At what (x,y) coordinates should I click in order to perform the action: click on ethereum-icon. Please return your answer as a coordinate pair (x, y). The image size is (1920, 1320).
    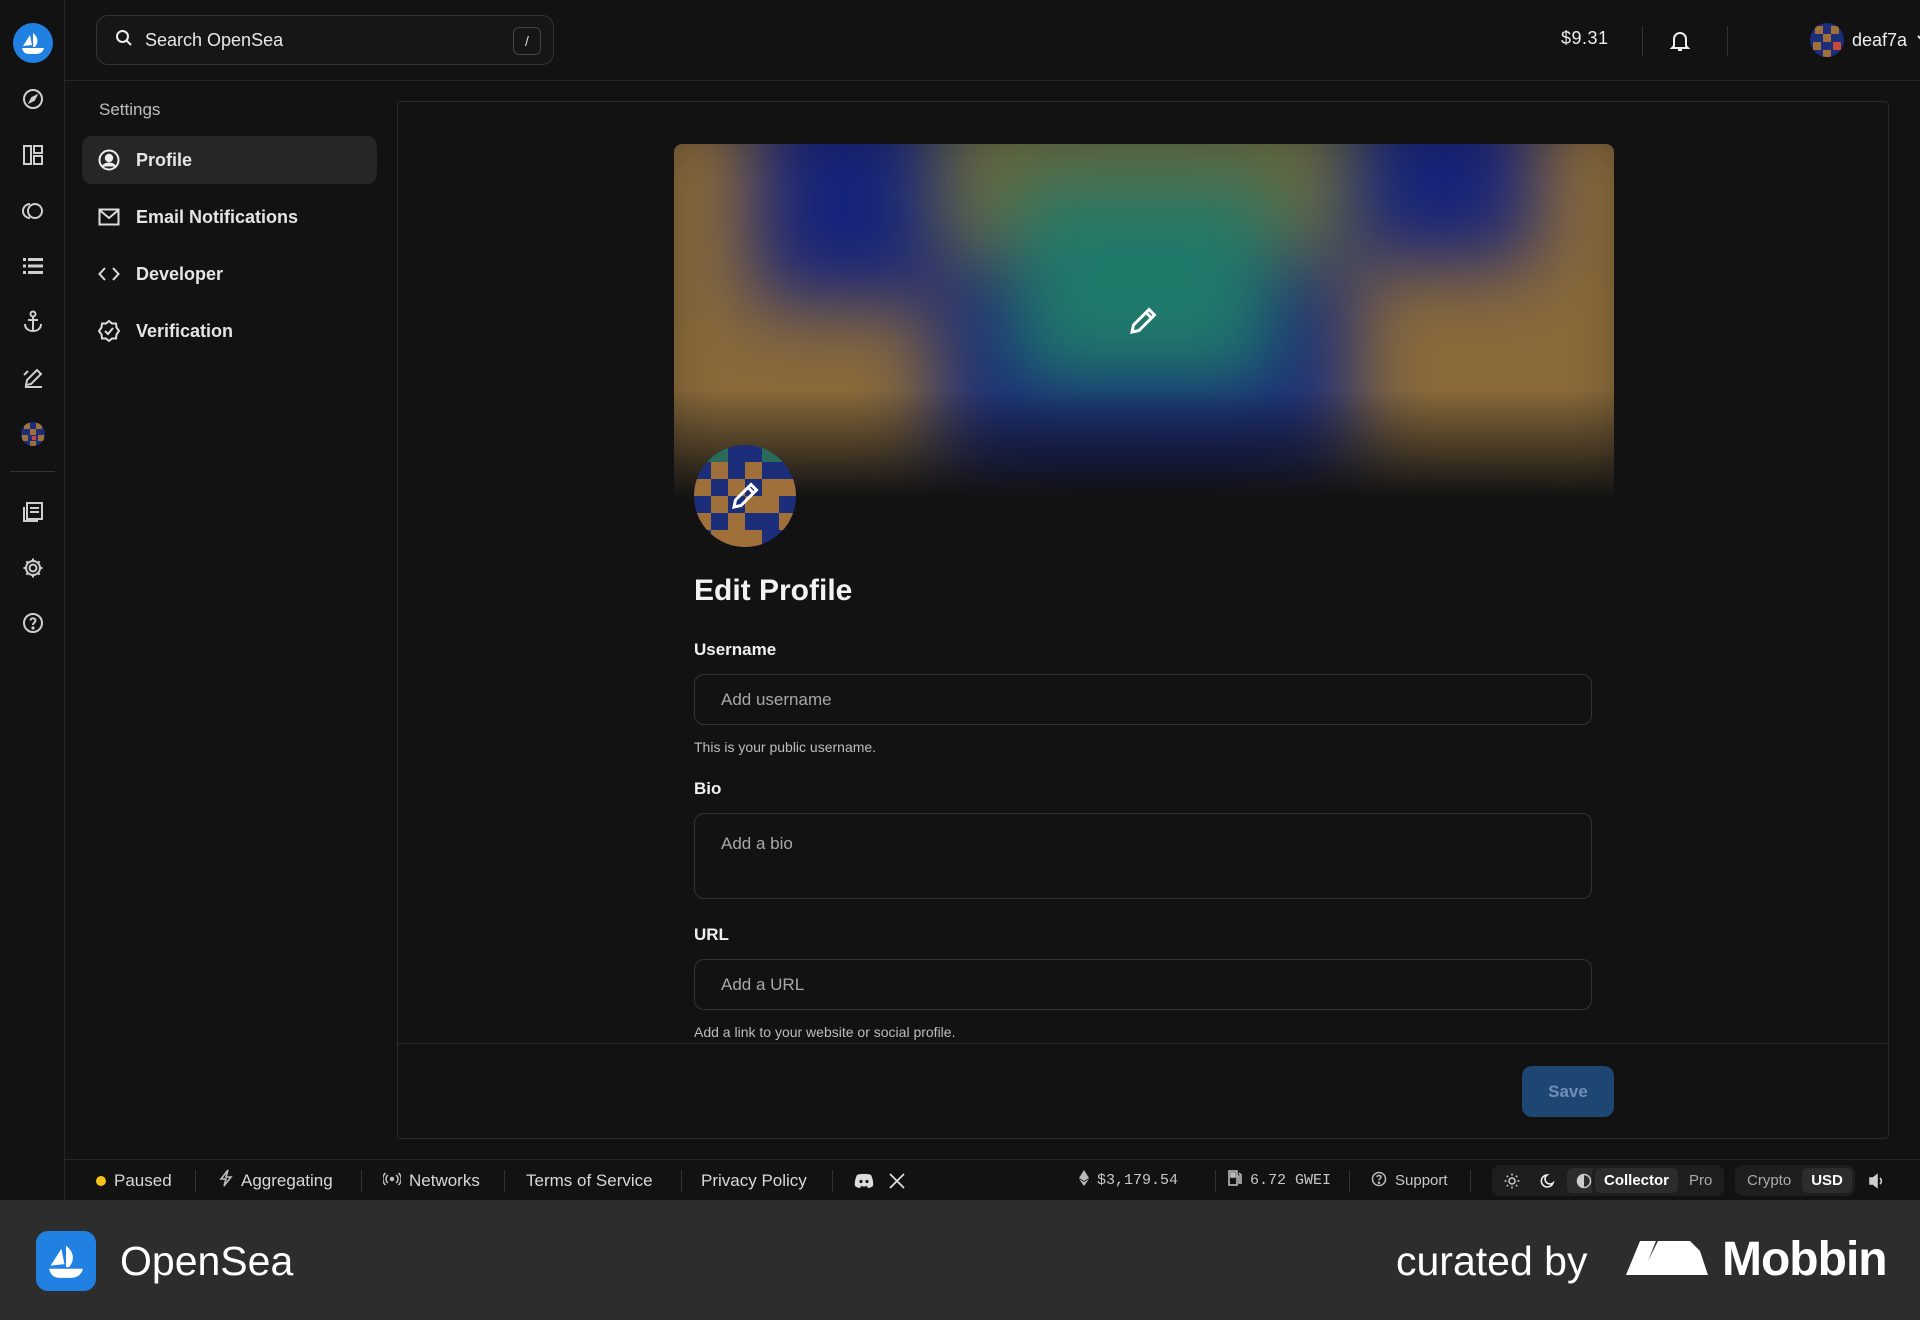
    Looking at the image, I should click on (1084, 1180).